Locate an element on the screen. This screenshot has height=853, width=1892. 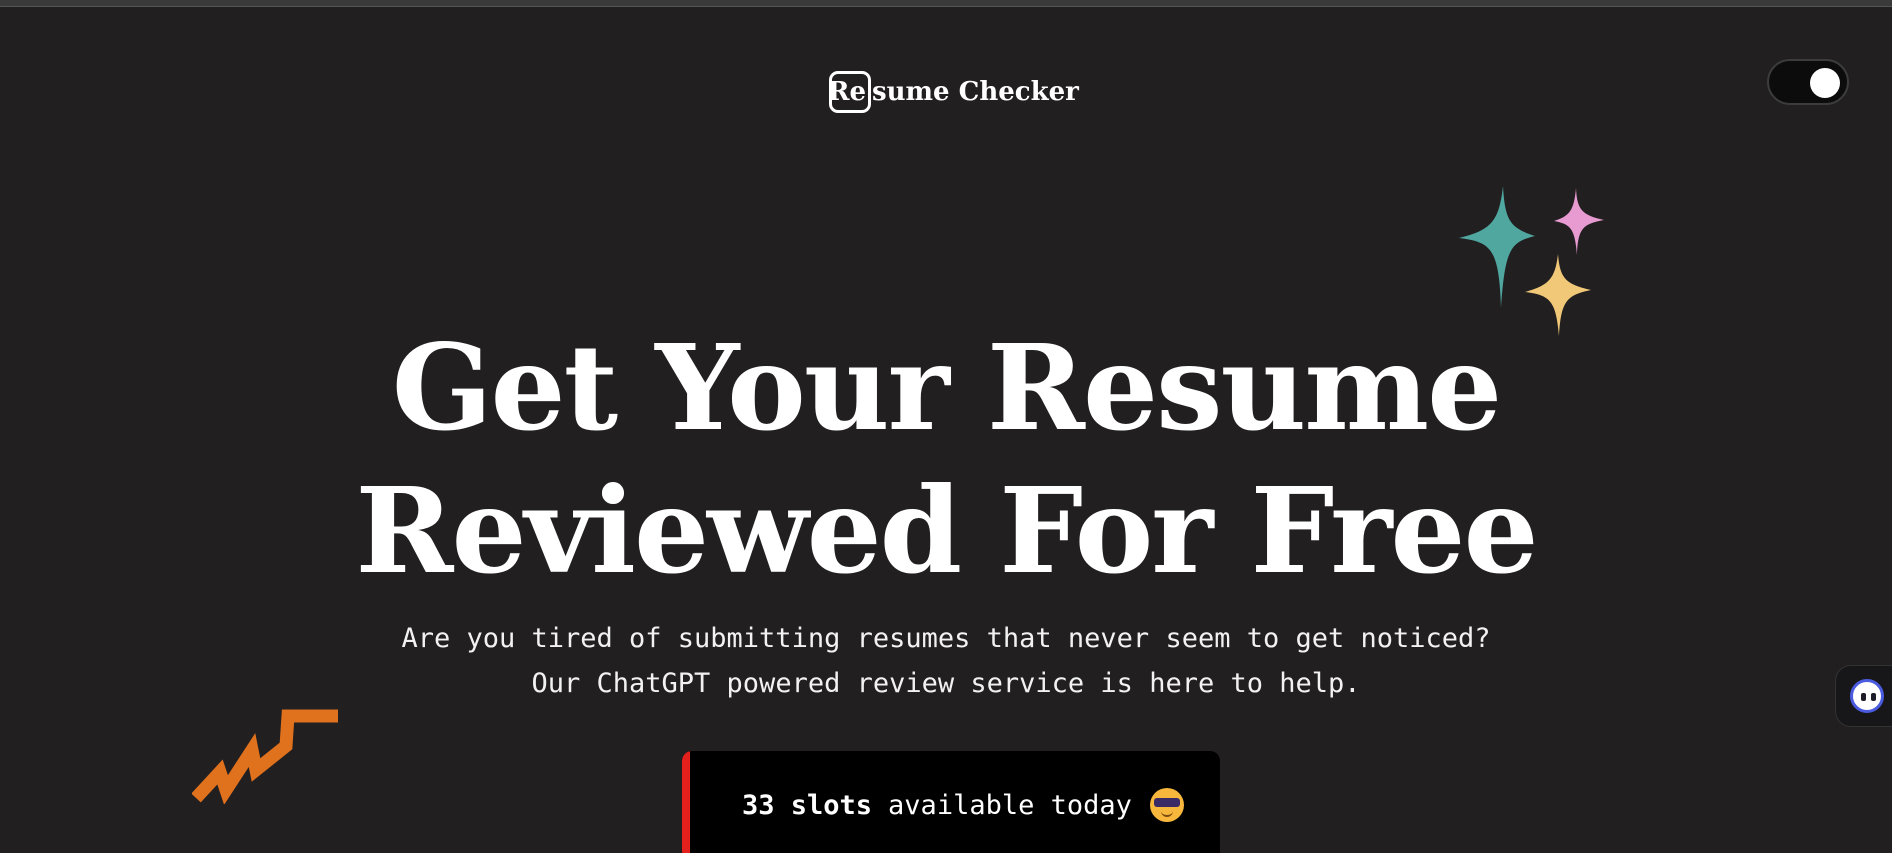
slots-text: 33 slots available today is located at coordinates (963, 805).